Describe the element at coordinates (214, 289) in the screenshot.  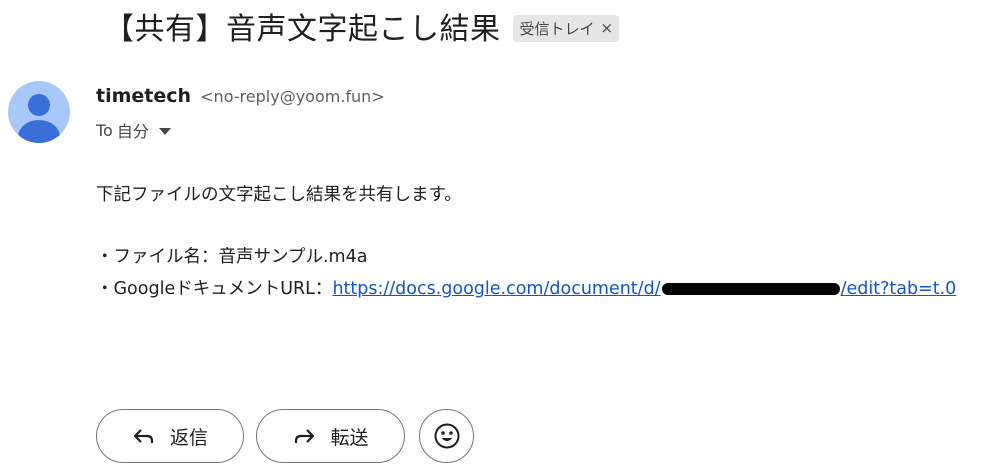
I see `doc-url-label: ・GoogleドキュメントURL：` at that location.